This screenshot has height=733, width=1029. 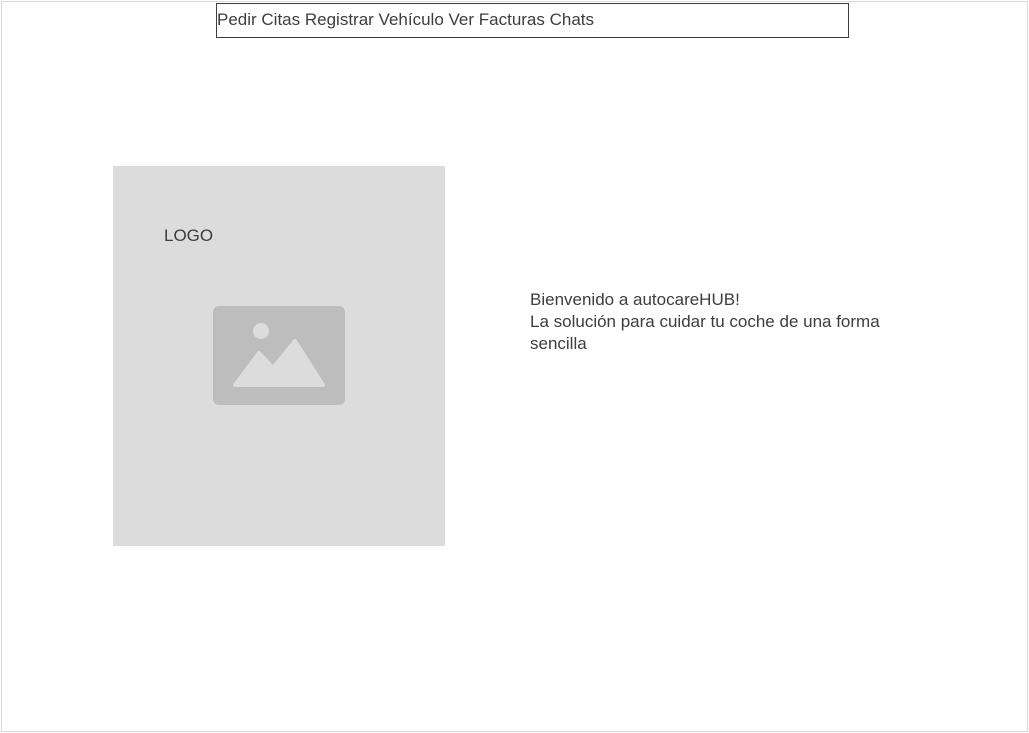 I want to click on nav-link-ver-facturas: Ver Facturas, so click(x=497, y=19).